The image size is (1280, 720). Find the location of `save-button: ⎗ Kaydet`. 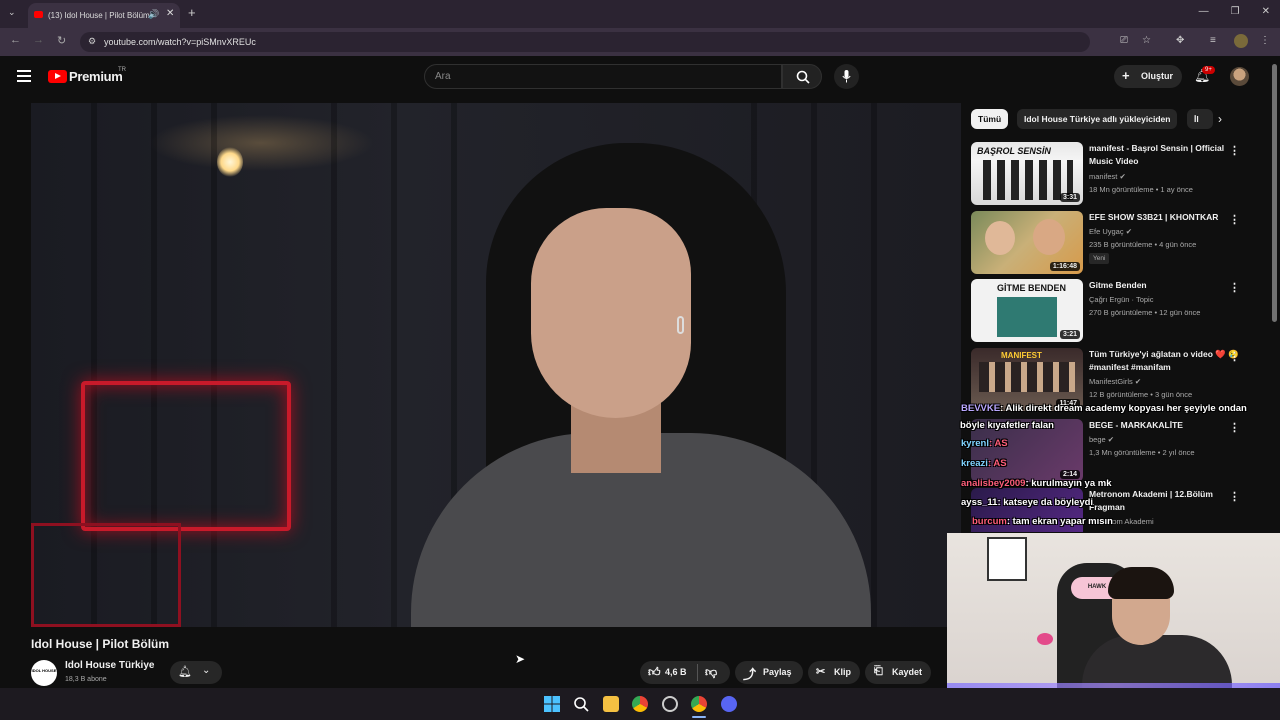

save-button: ⎗ Kaydet is located at coordinates (898, 672).